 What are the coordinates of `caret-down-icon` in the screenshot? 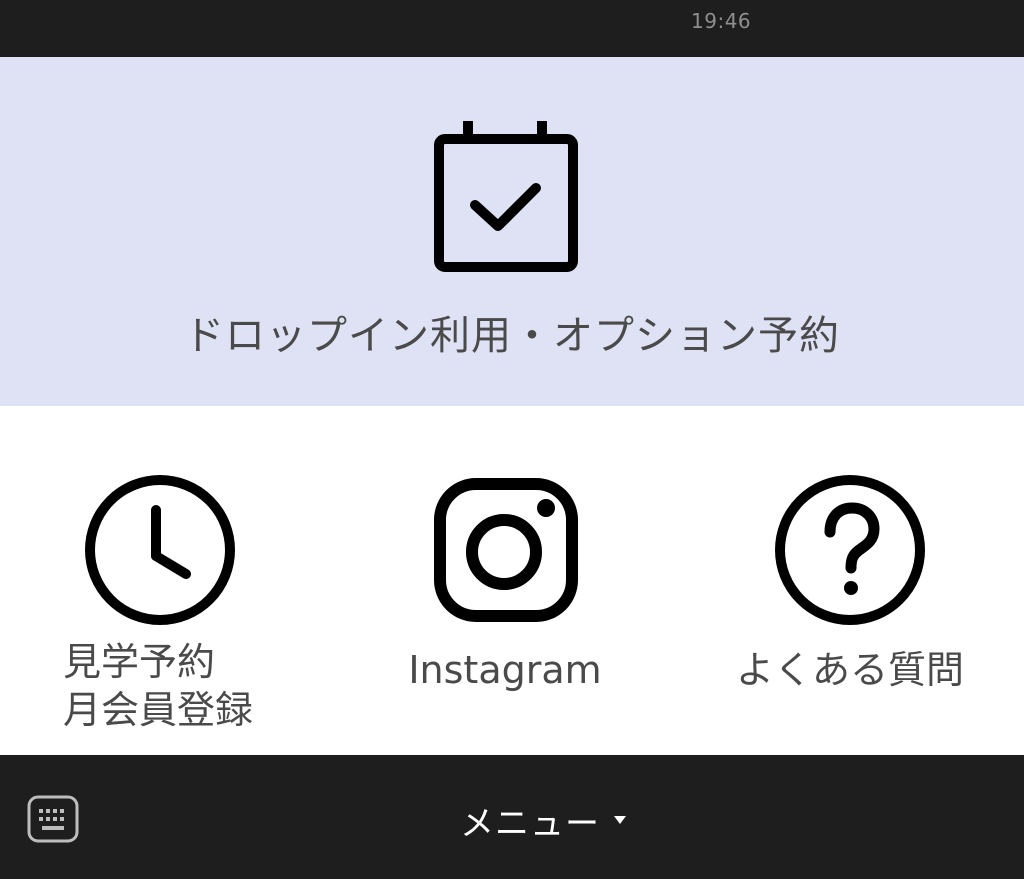 It's located at (620, 820).